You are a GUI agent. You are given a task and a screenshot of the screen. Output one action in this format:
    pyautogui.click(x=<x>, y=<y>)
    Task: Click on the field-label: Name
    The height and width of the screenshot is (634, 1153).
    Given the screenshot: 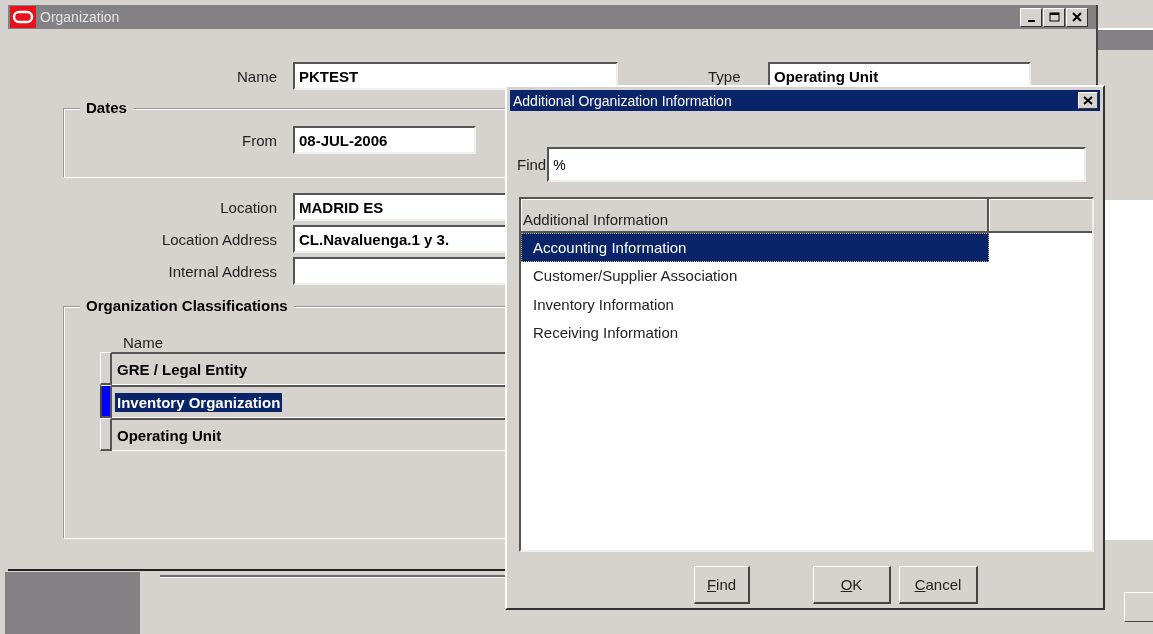 What is the action you would take?
    pyautogui.click(x=257, y=76)
    